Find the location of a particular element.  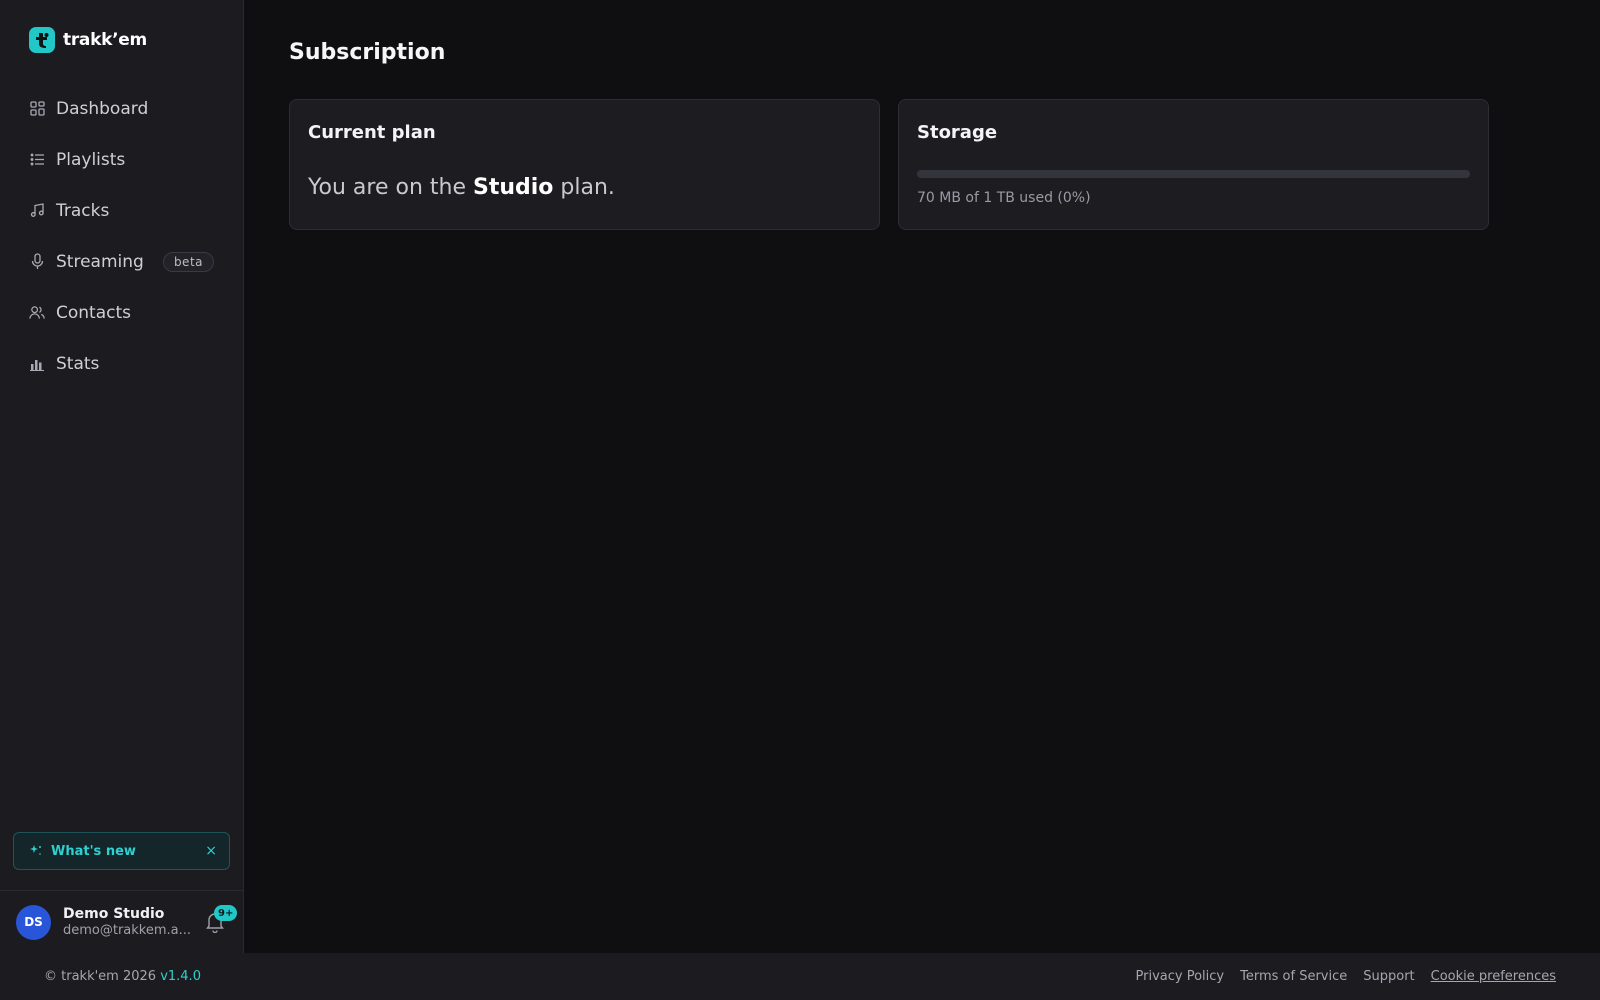

list-icon is located at coordinates (37, 160).